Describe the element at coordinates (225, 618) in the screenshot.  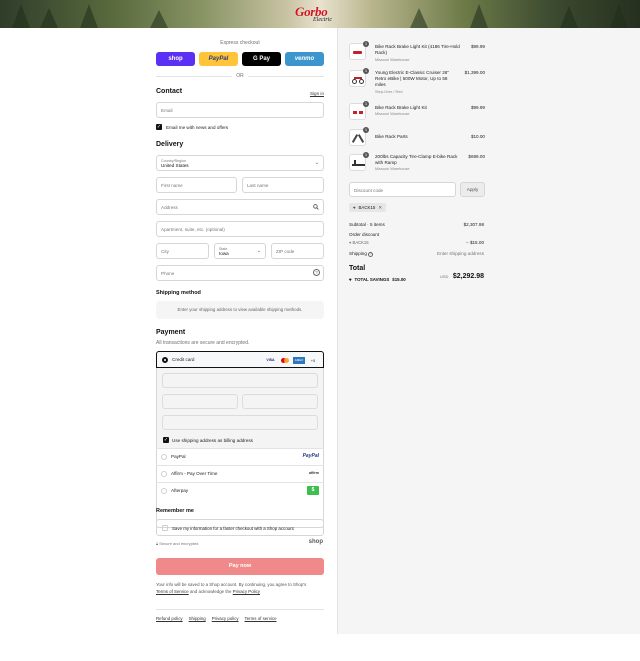
I see `privacy-policy-link: Privacy policy` at that location.